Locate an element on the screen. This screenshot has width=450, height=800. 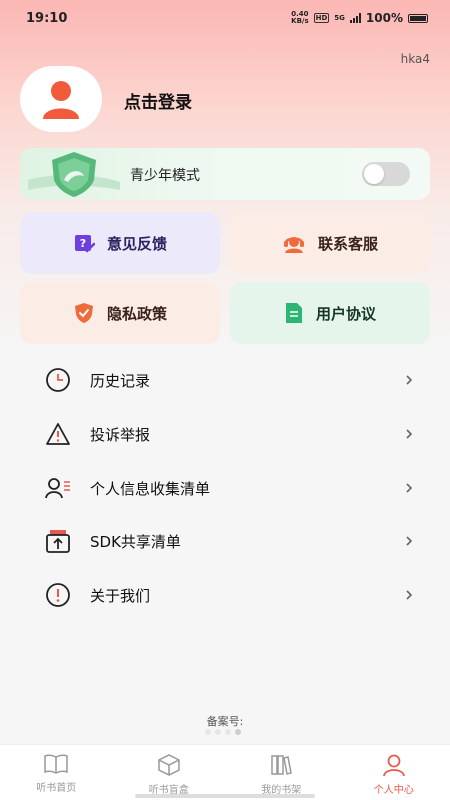
tab-blind-box: 听书盲盒 is located at coordinates (169, 772).